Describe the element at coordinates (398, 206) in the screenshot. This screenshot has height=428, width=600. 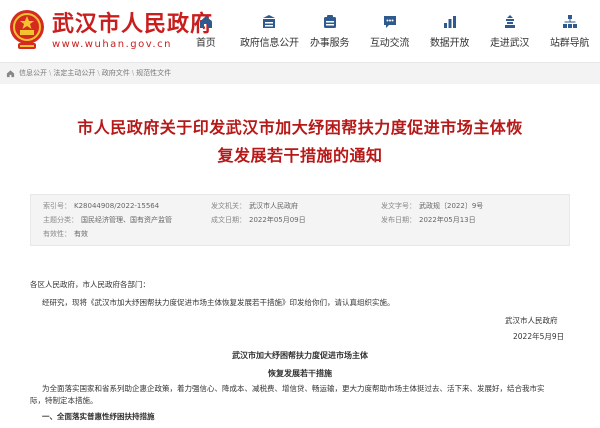
I see `docno-label: 发文字号：` at that location.